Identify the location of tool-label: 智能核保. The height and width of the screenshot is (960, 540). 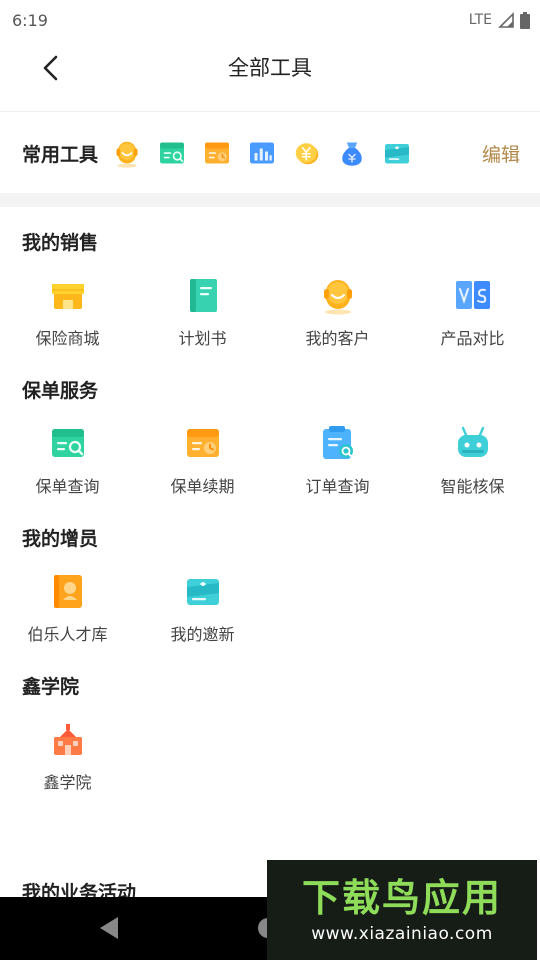
(472, 486).